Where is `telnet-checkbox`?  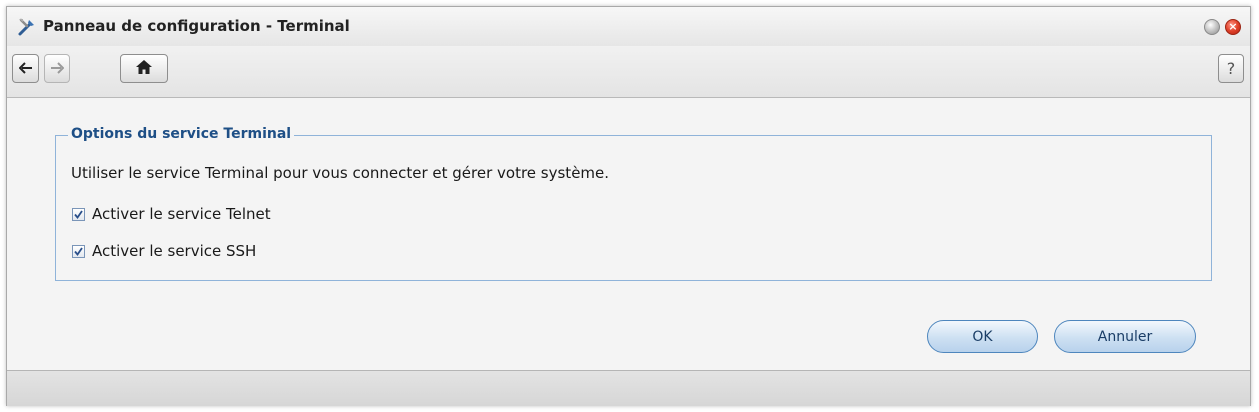
telnet-checkbox is located at coordinates (78, 214).